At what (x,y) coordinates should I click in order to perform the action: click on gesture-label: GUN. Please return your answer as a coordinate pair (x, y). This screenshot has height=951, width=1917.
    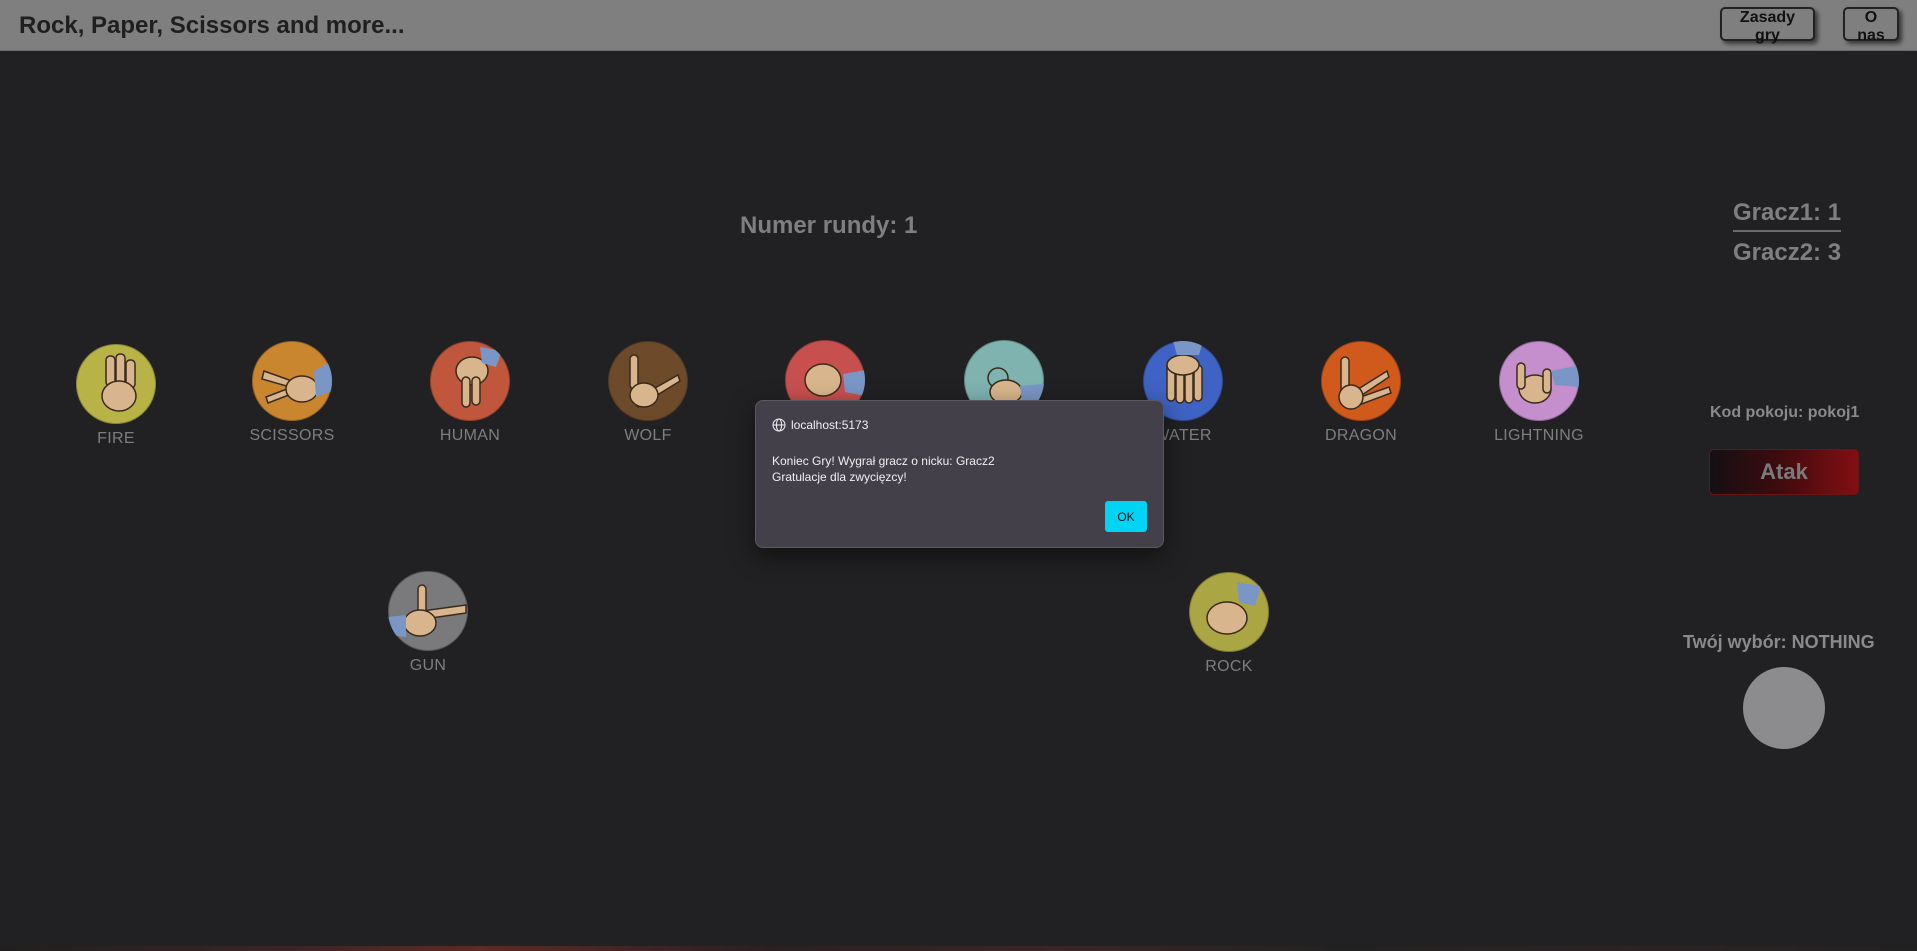
    Looking at the image, I should click on (428, 665).